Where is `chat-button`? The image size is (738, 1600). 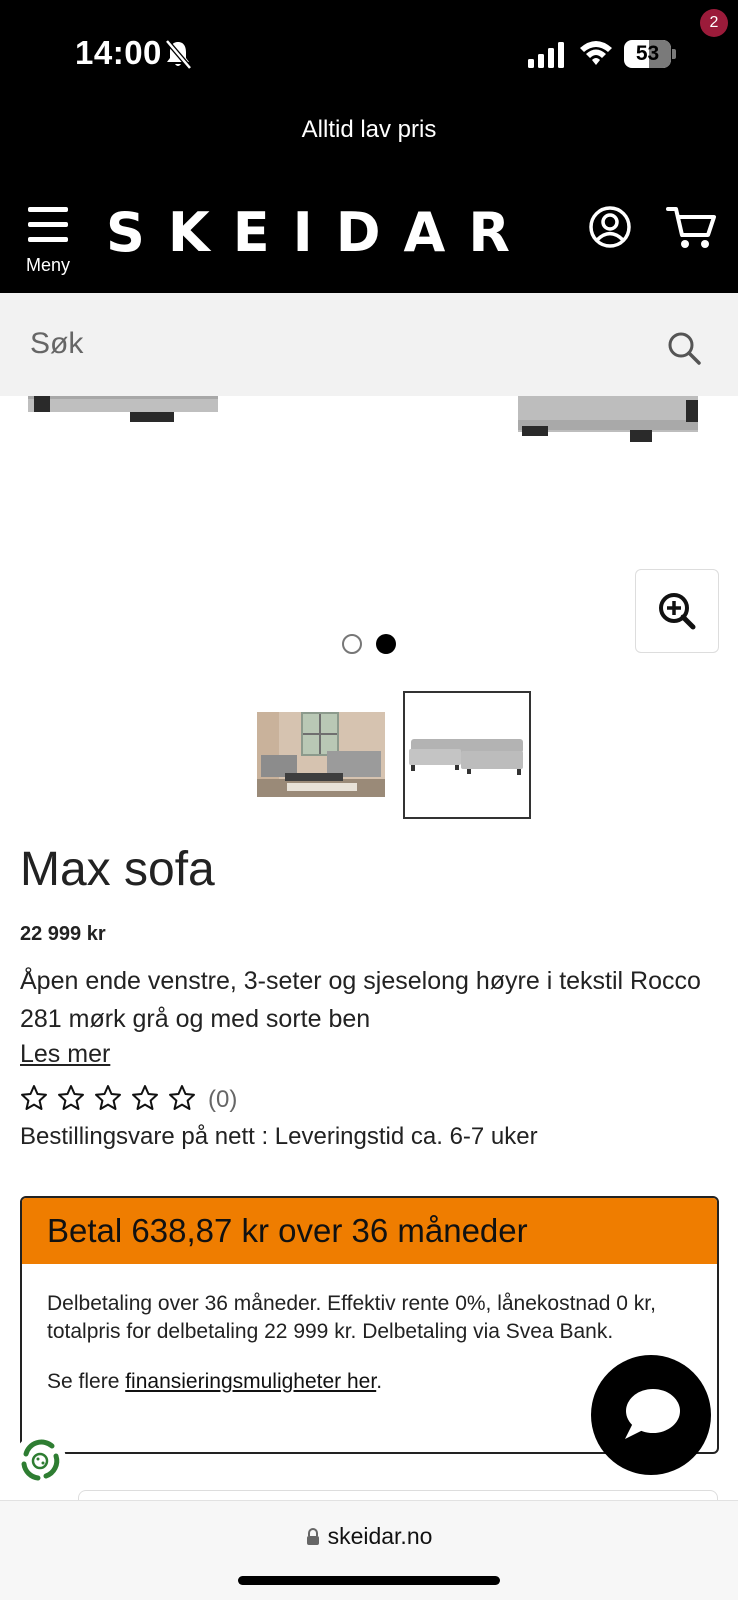
chat-button is located at coordinates (651, 1415).